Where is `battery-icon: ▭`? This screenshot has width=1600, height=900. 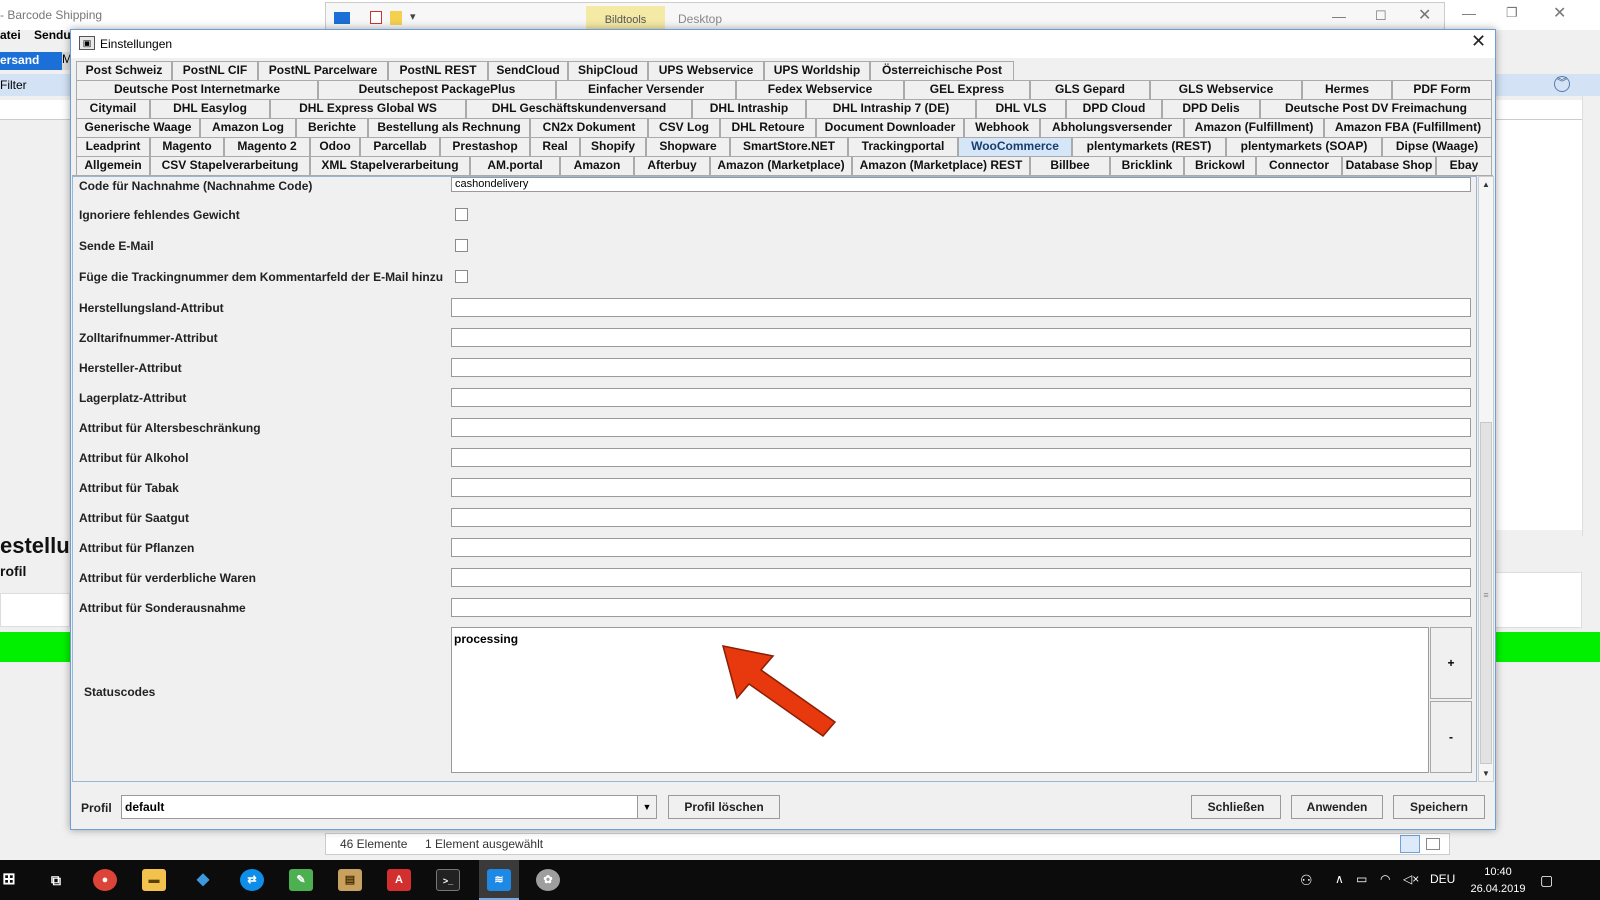
battery-icon: ▭ is located at coordinates (1361, 879).